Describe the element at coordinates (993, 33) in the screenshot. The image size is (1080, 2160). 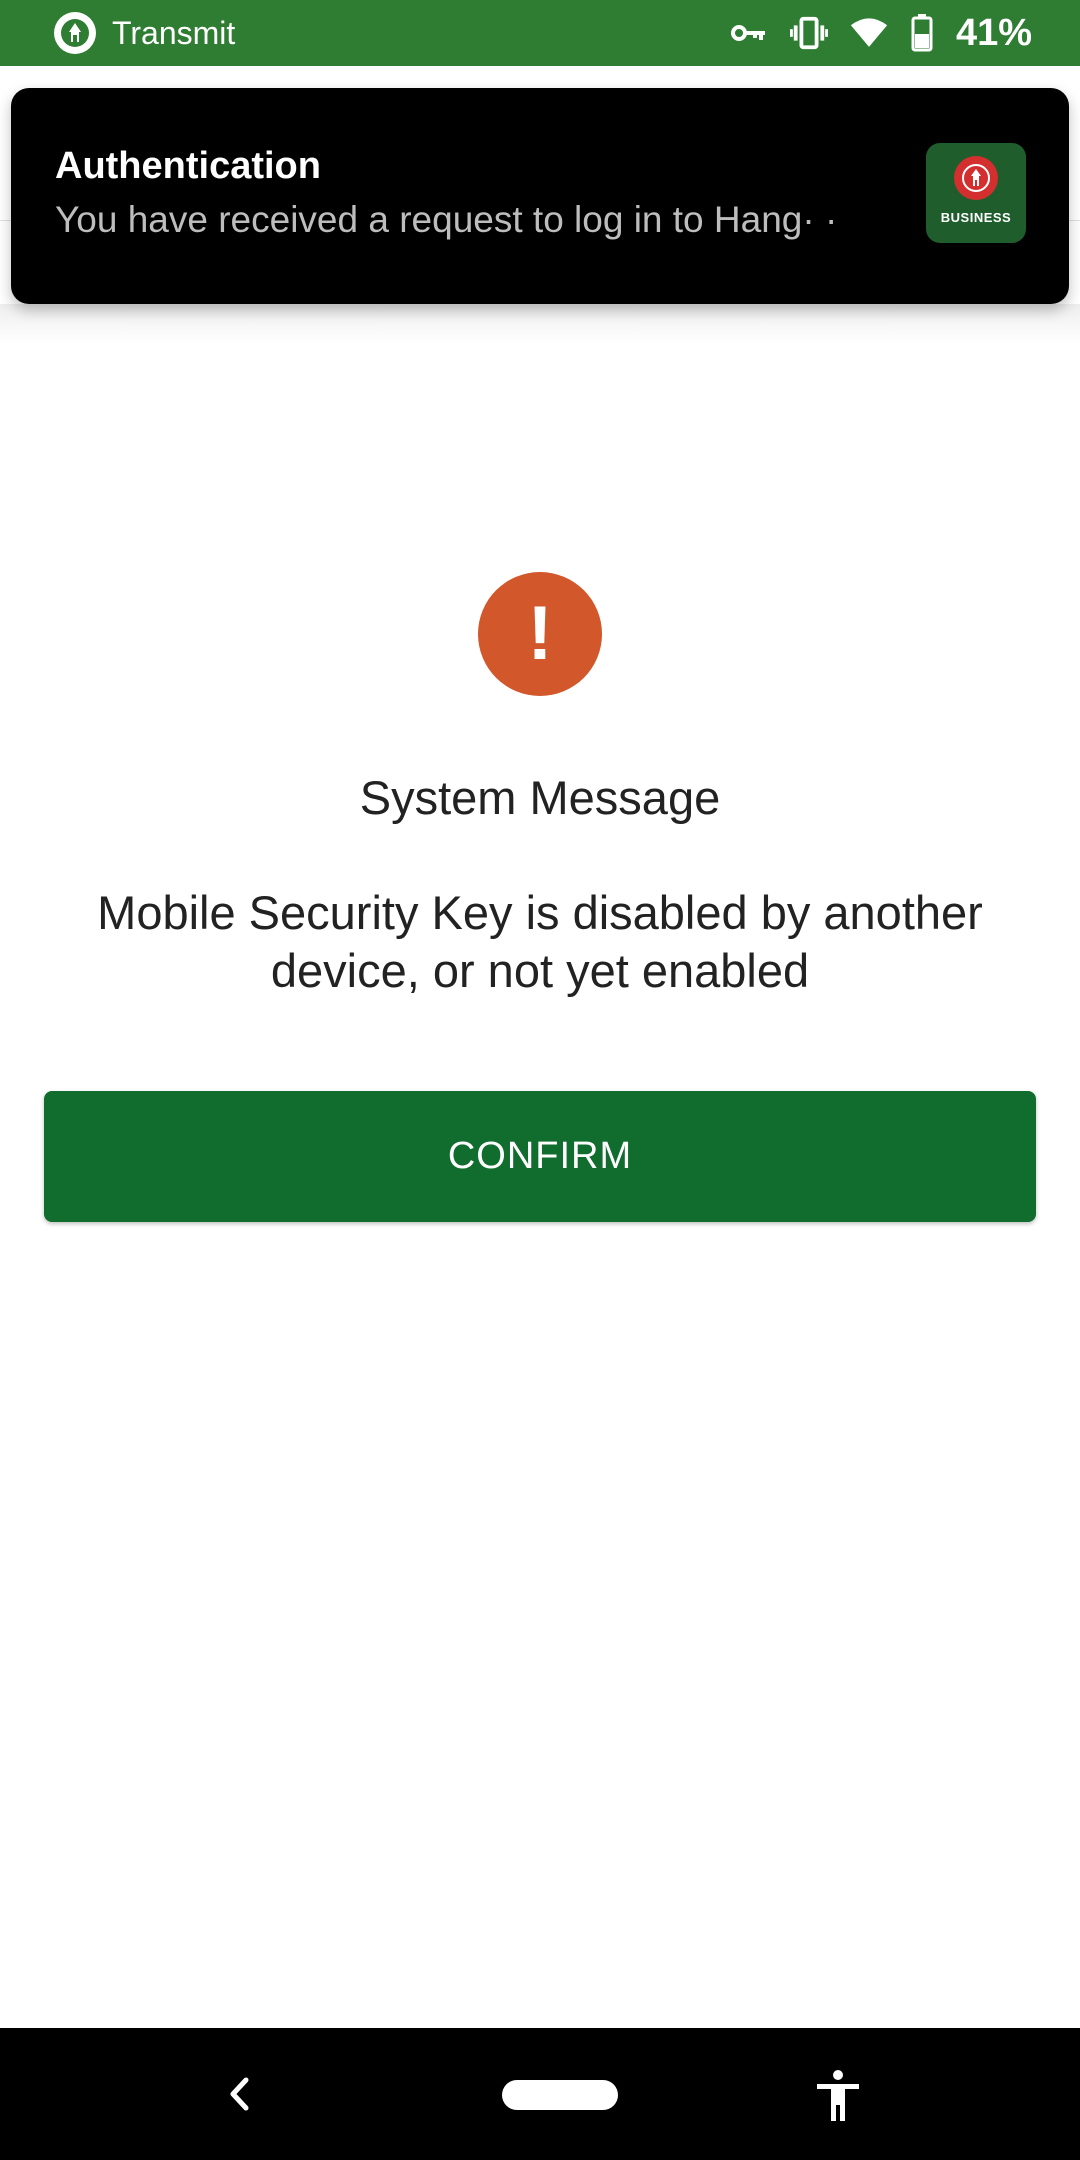
I see `battery-percent: 41%` at that location.